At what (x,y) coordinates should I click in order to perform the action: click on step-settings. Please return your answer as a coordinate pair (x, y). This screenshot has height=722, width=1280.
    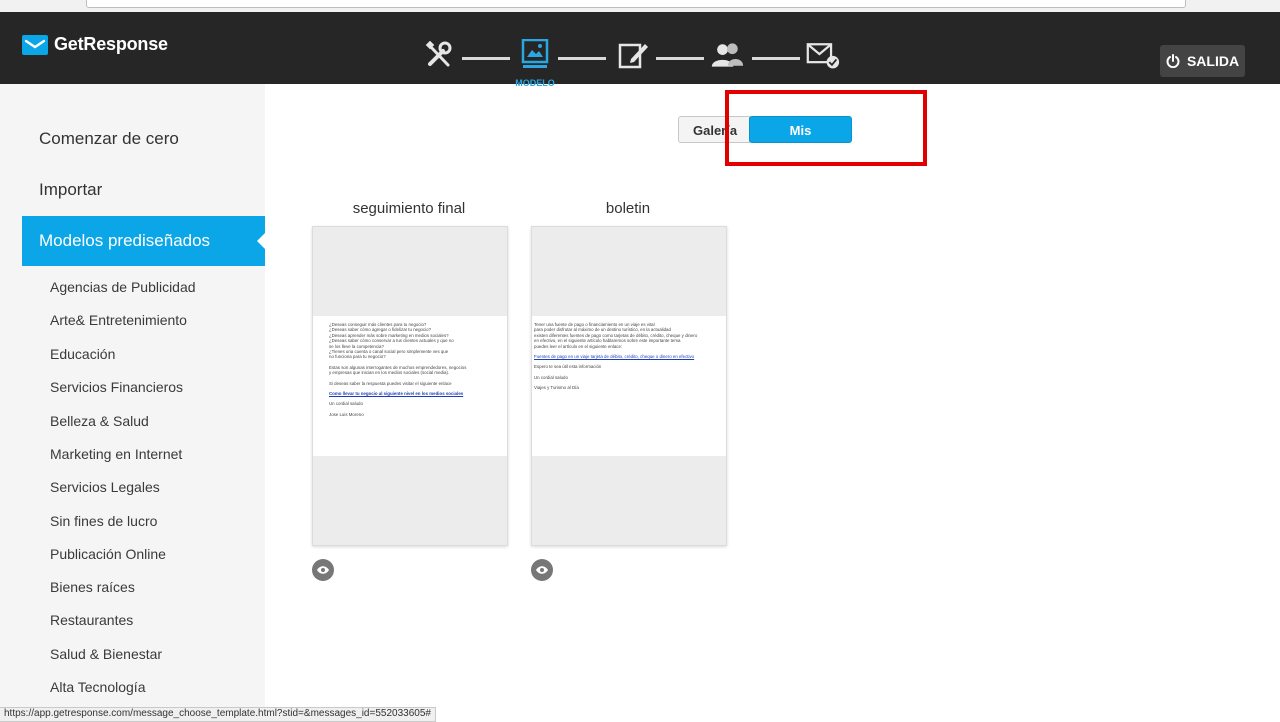
    Looking at the image, I should click on (439, 55).